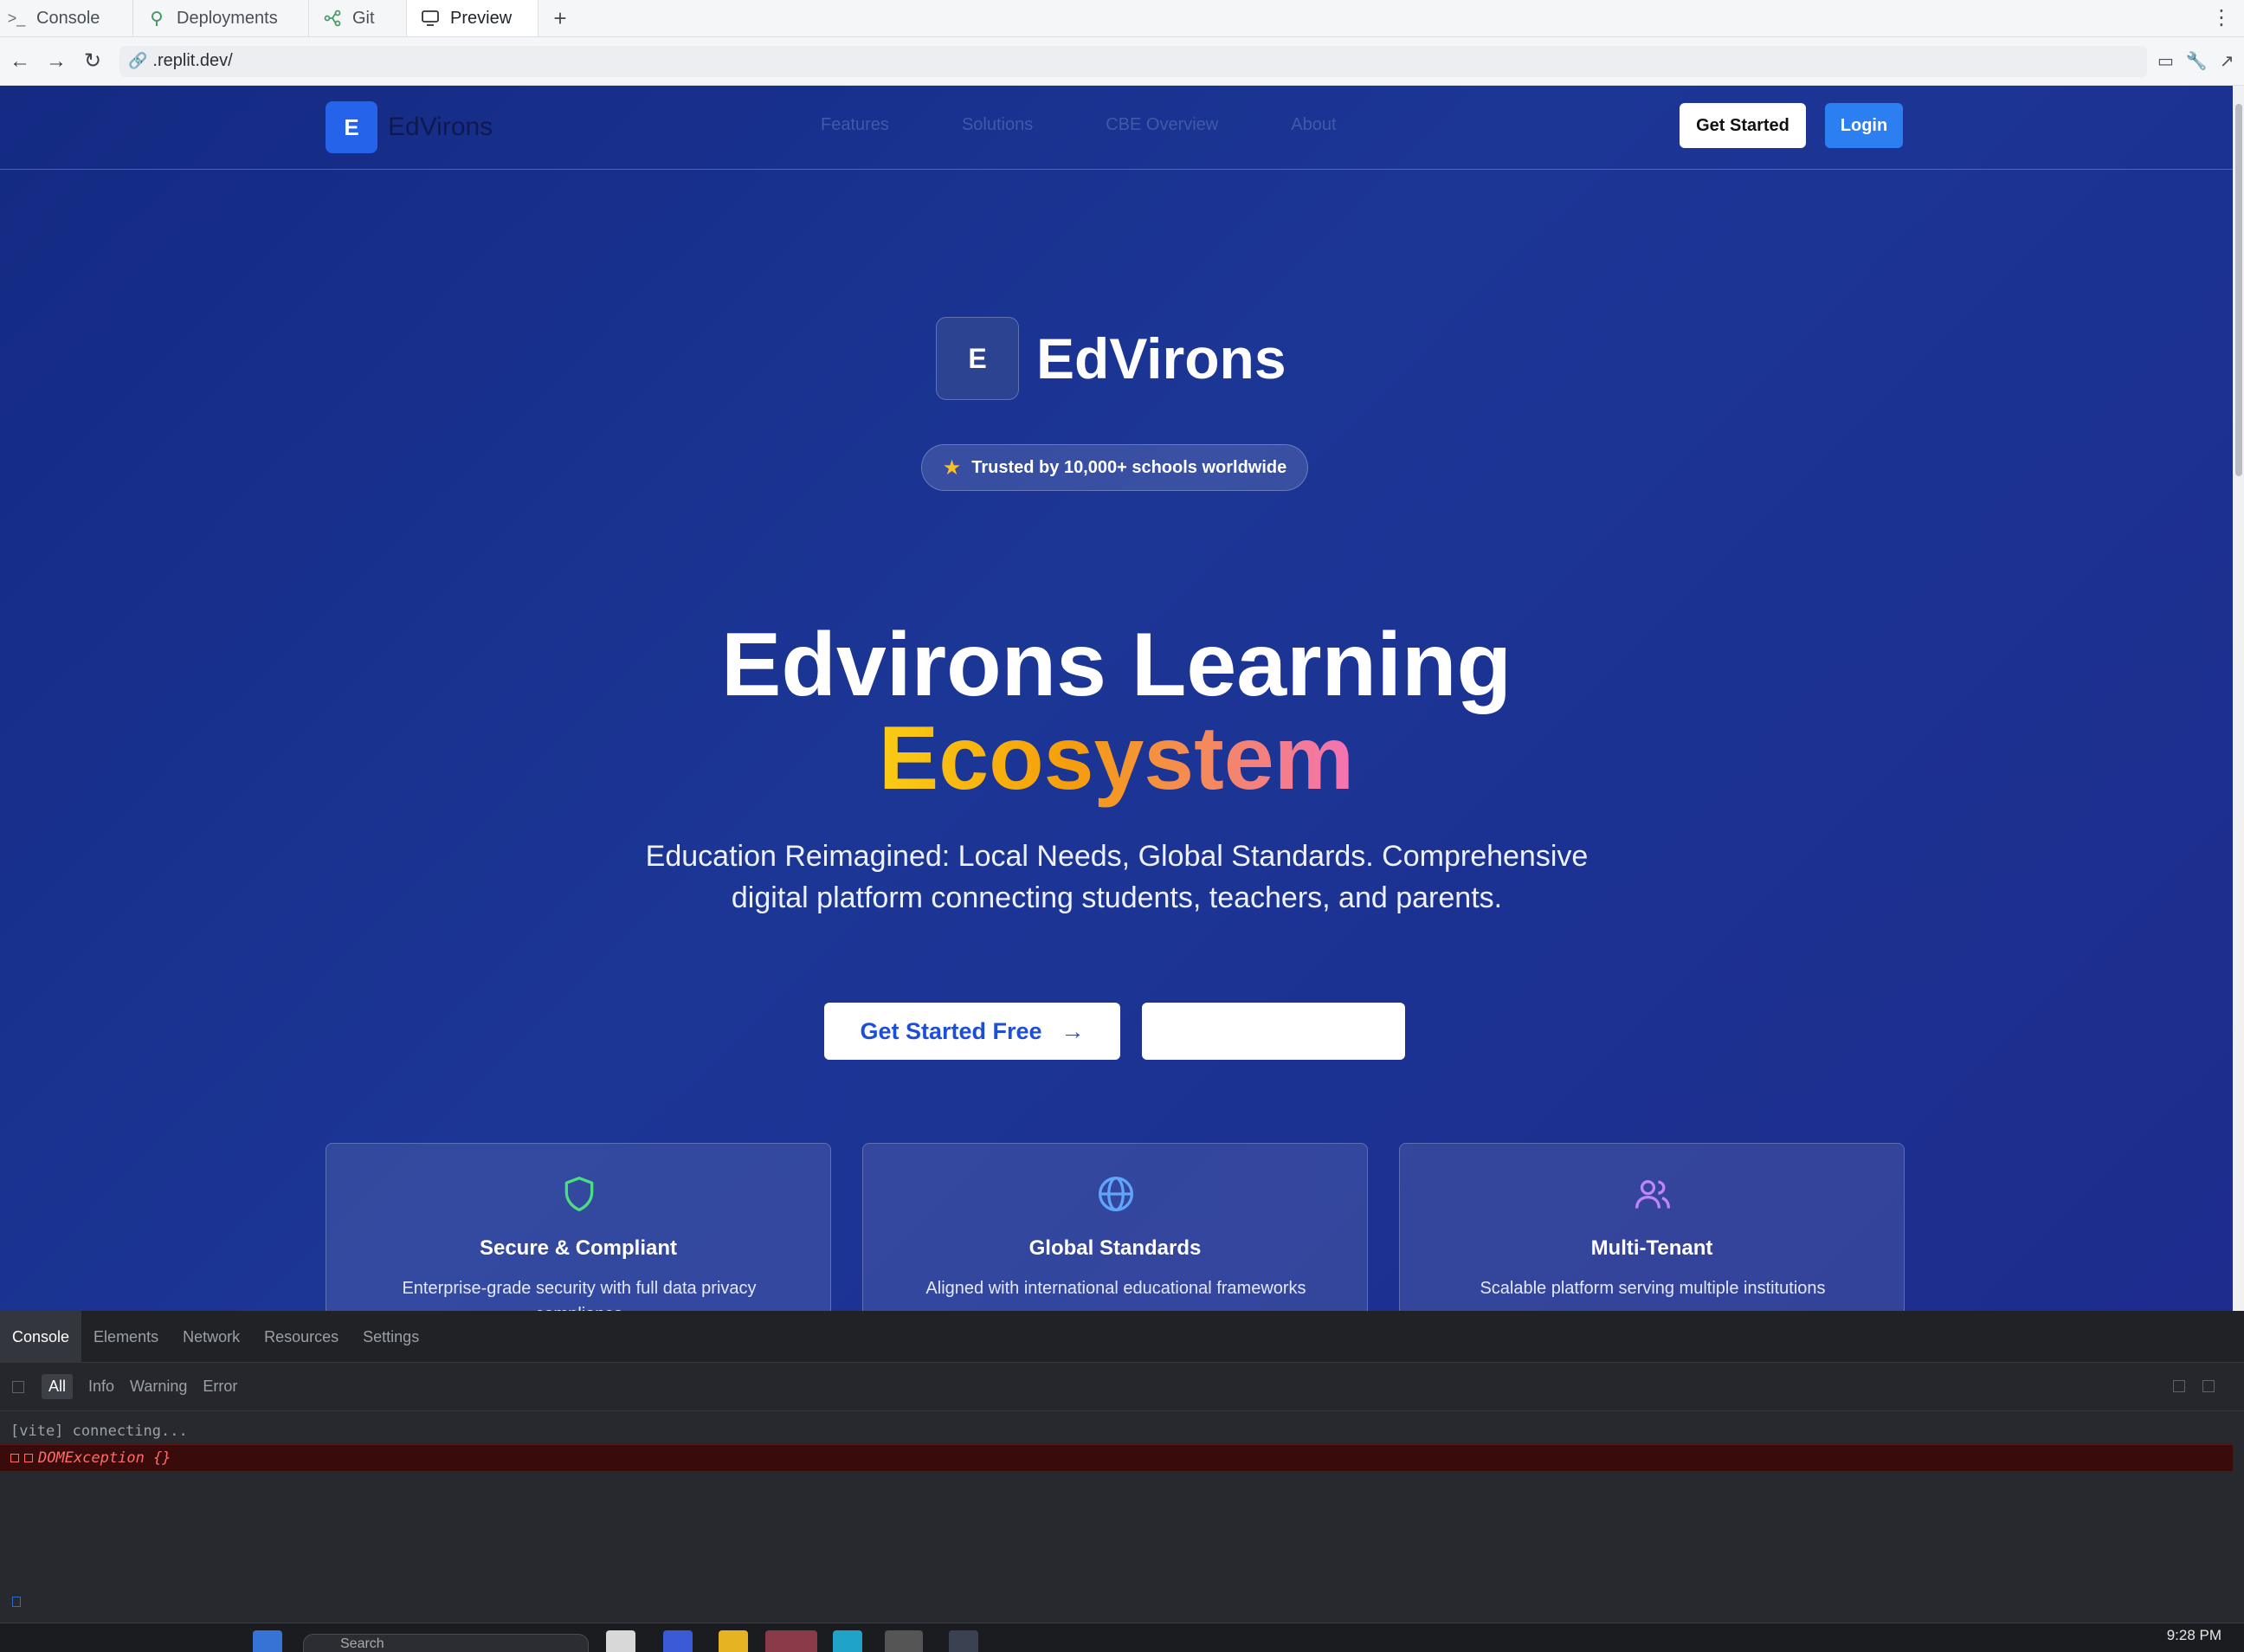 The height and width of the screenshot is (1652, 2244). I want to click on devtools-tab-elements: Elements, so click(126, 1337).